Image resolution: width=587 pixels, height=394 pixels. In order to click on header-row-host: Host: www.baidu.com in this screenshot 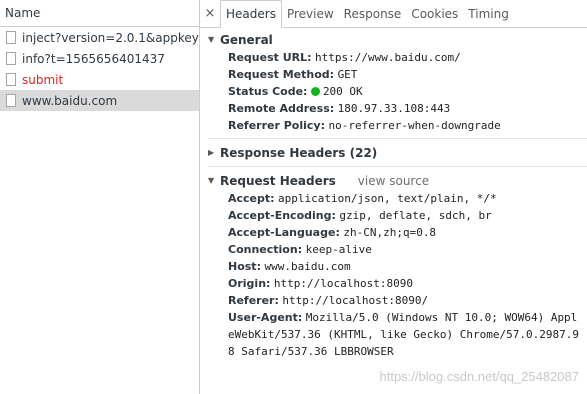, I will do `click(289, 266)`.